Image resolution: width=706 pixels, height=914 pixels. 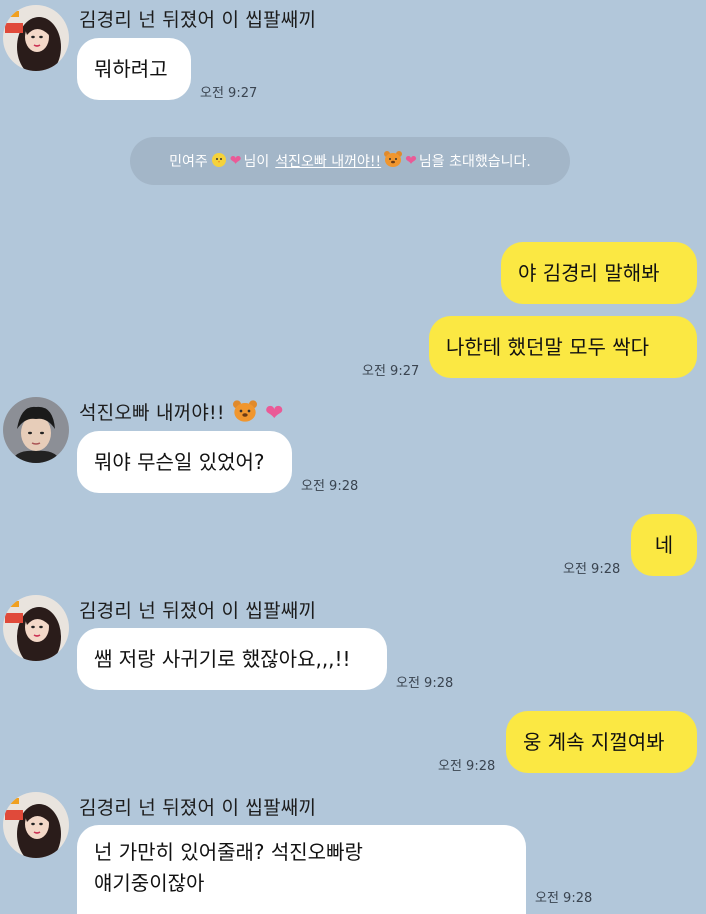 I want to click on message-text: 네, so click(x=664, y=545).